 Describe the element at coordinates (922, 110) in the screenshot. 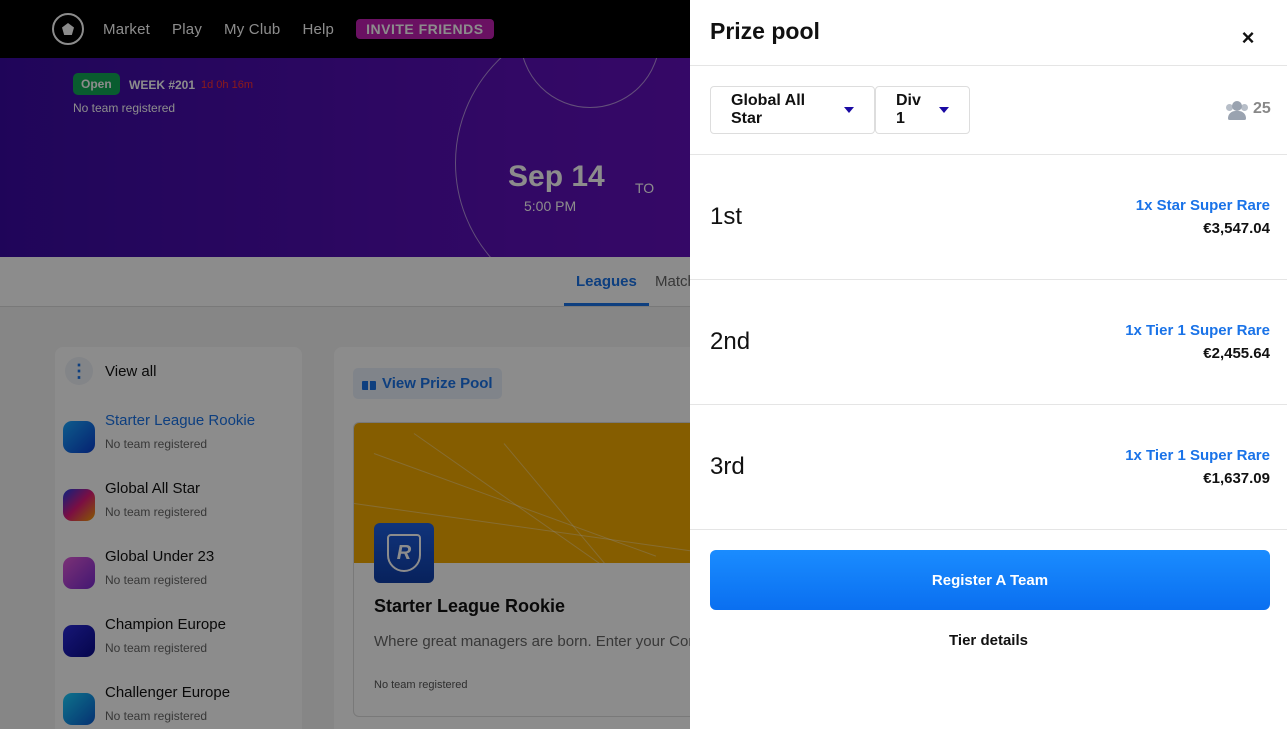

I see `division-select: Div 1` at that location.